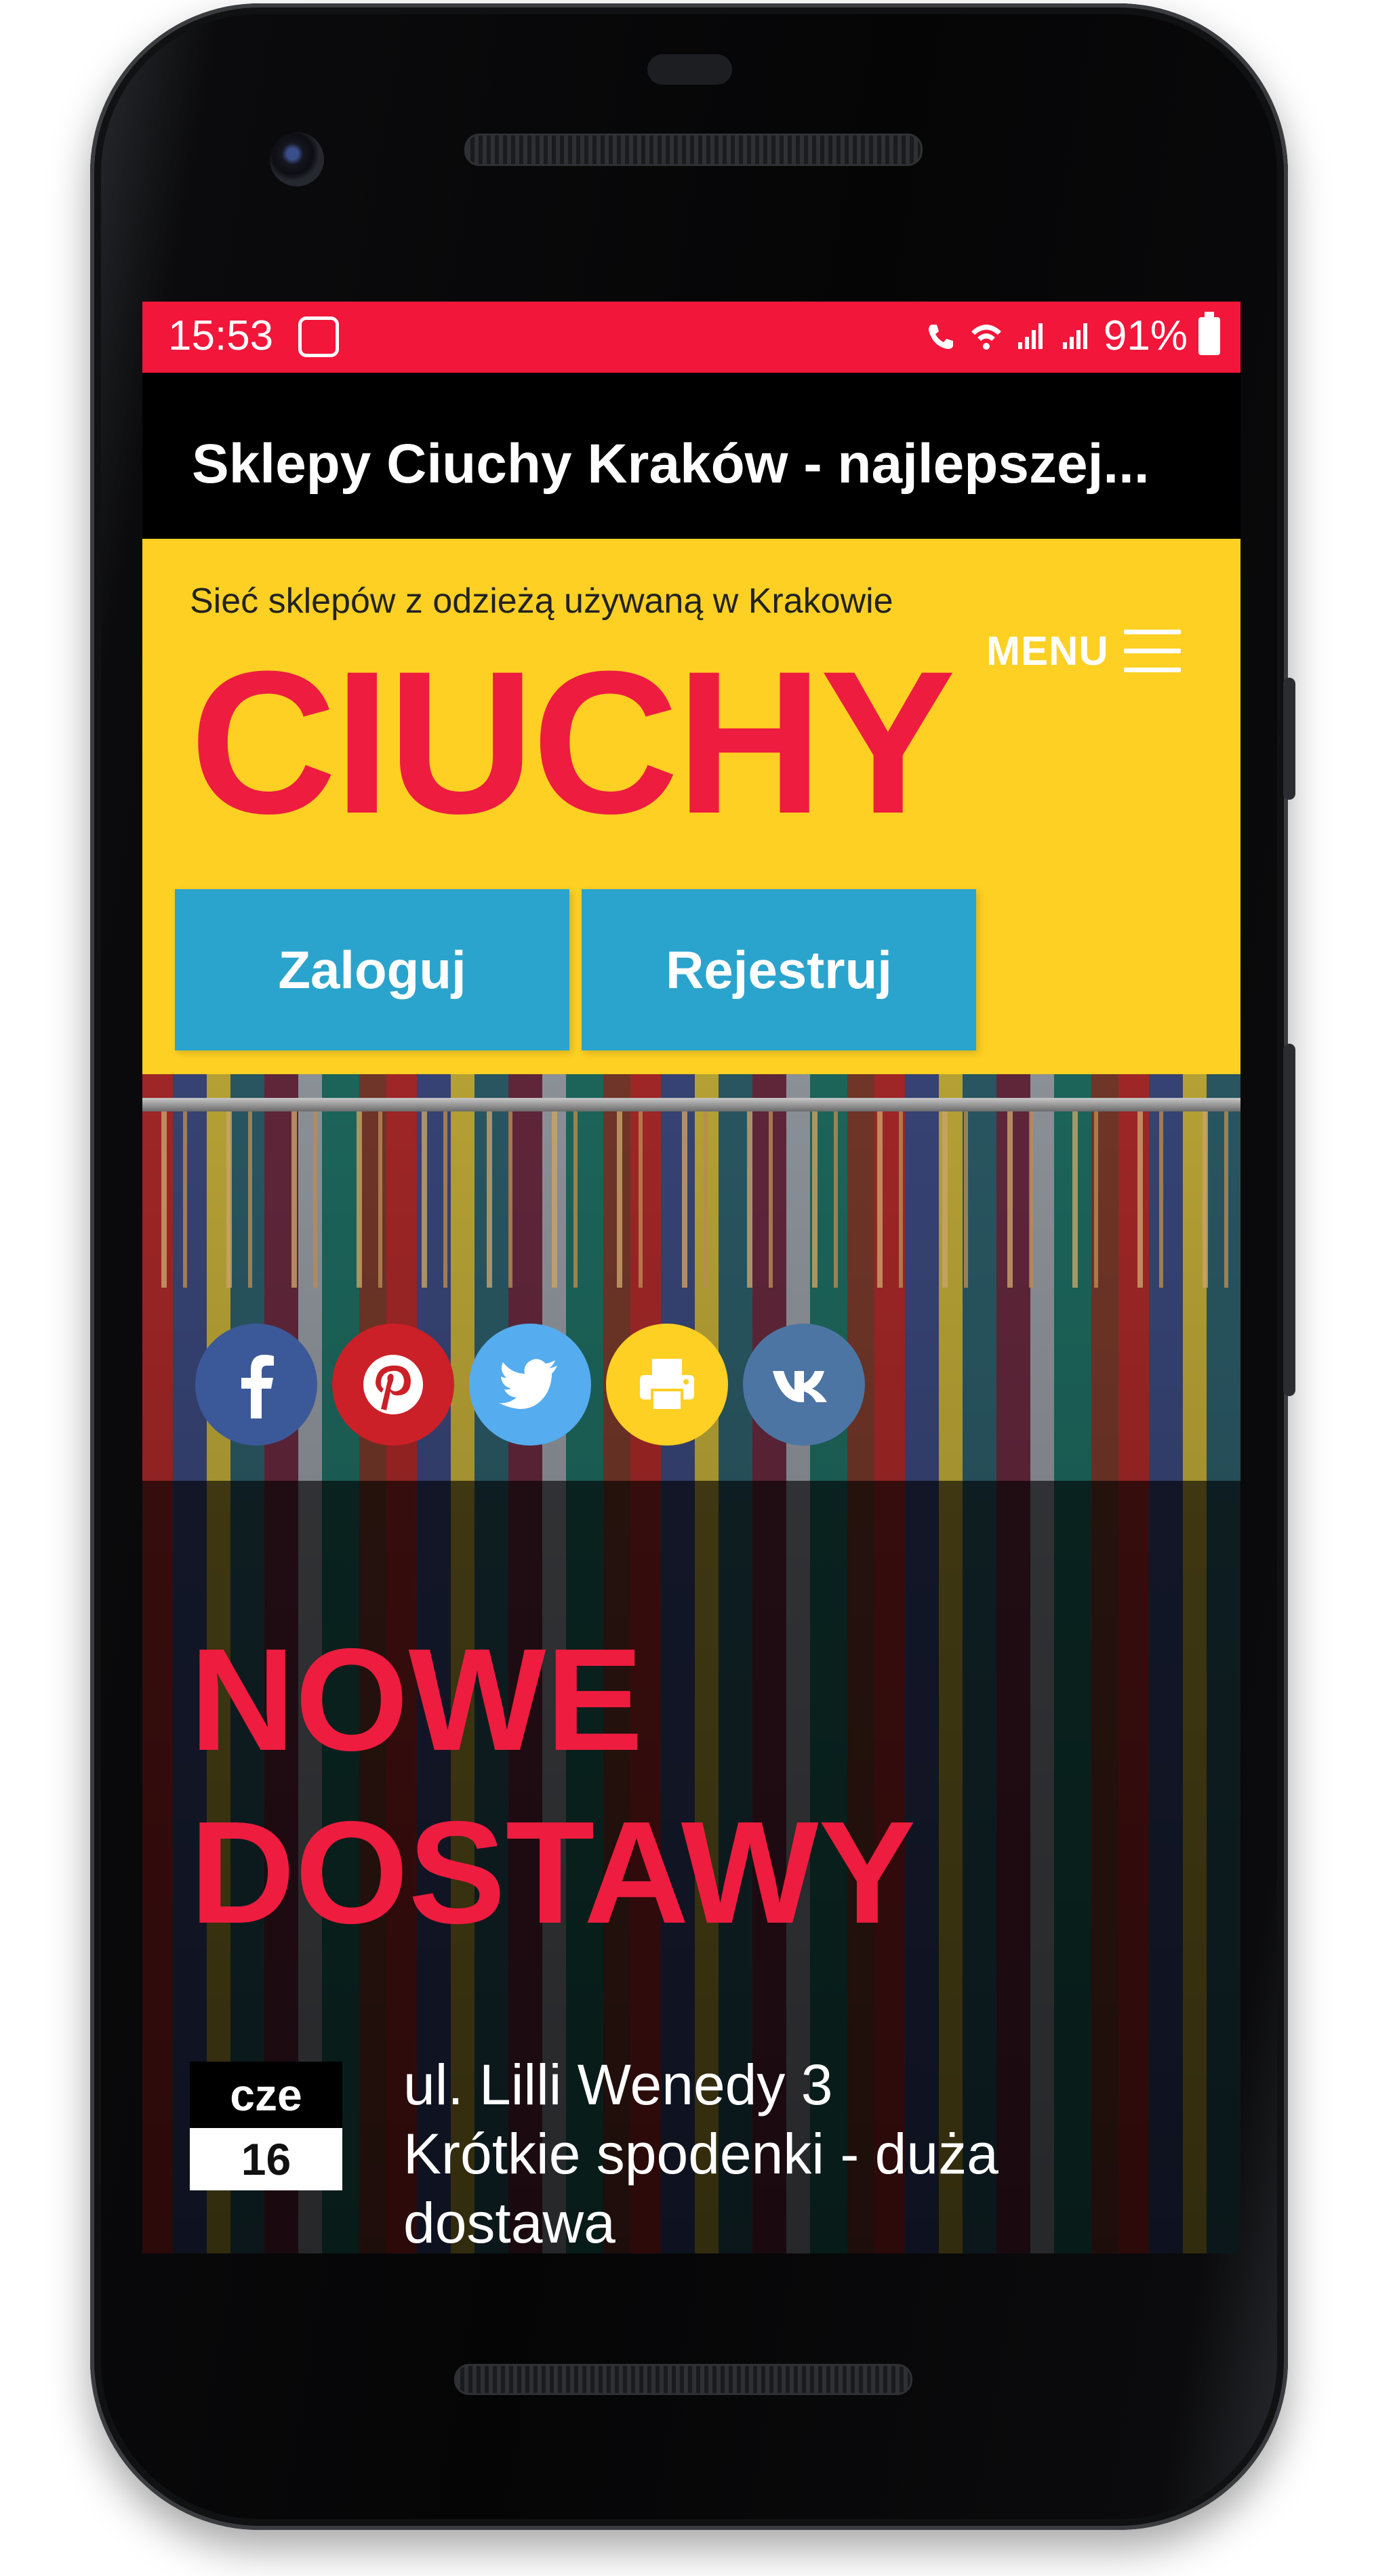  I want to click on twitter-share-button, so click(530, 1385).